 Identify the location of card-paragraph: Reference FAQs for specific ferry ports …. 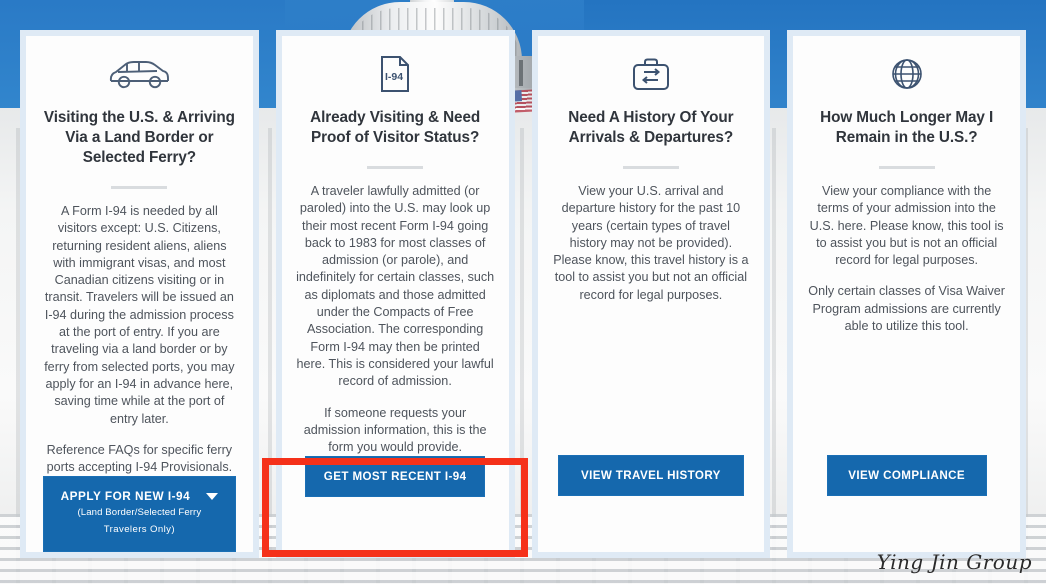
(139, 458).